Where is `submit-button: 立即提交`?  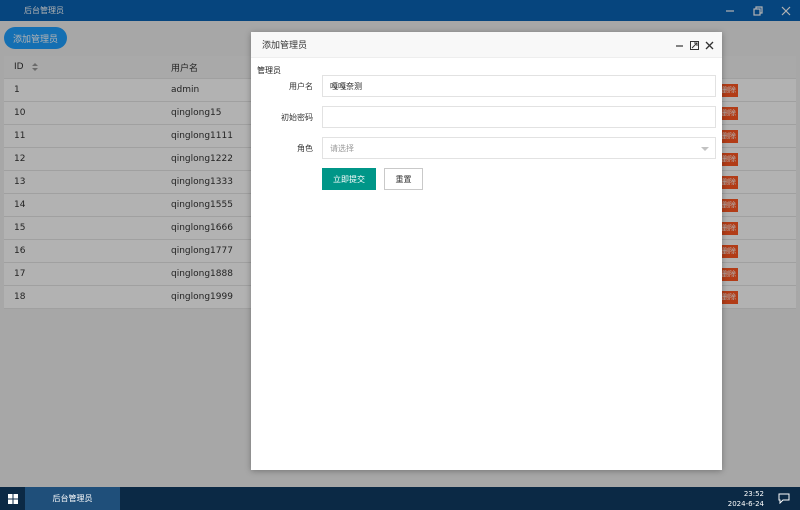 submit-button: 立即提交 is located at coordinates (349, 179).